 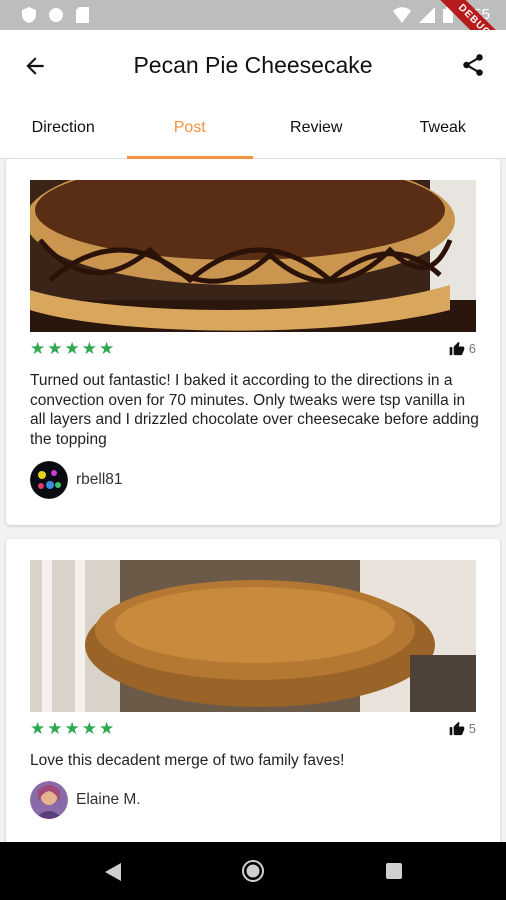 What do you see at coordinates (56, 15) in the screenshot?
I see `circle-icon` at bounding box center [56, 15].